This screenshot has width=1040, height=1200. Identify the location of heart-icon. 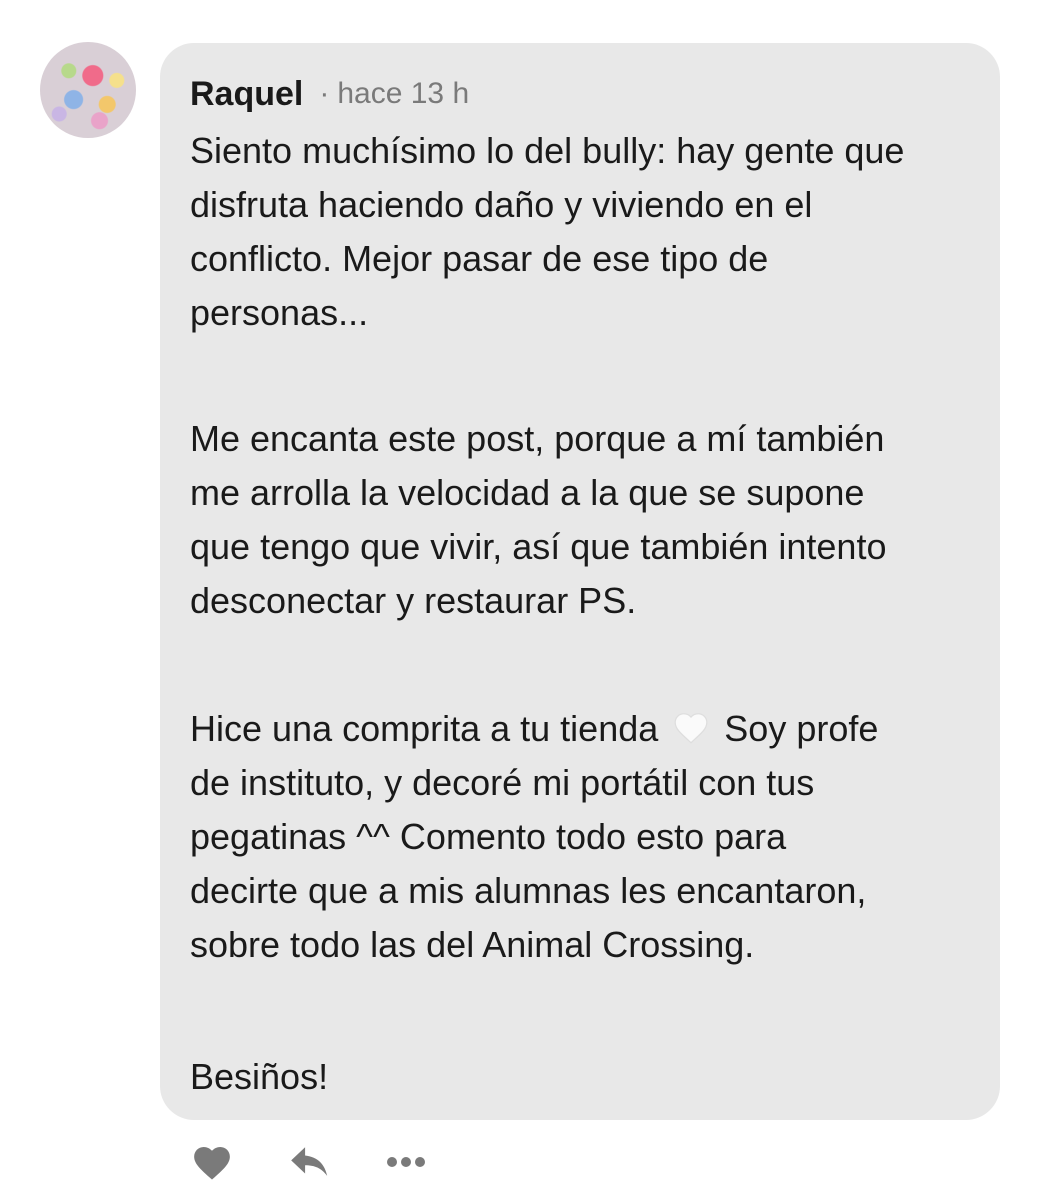
(212, 1163).